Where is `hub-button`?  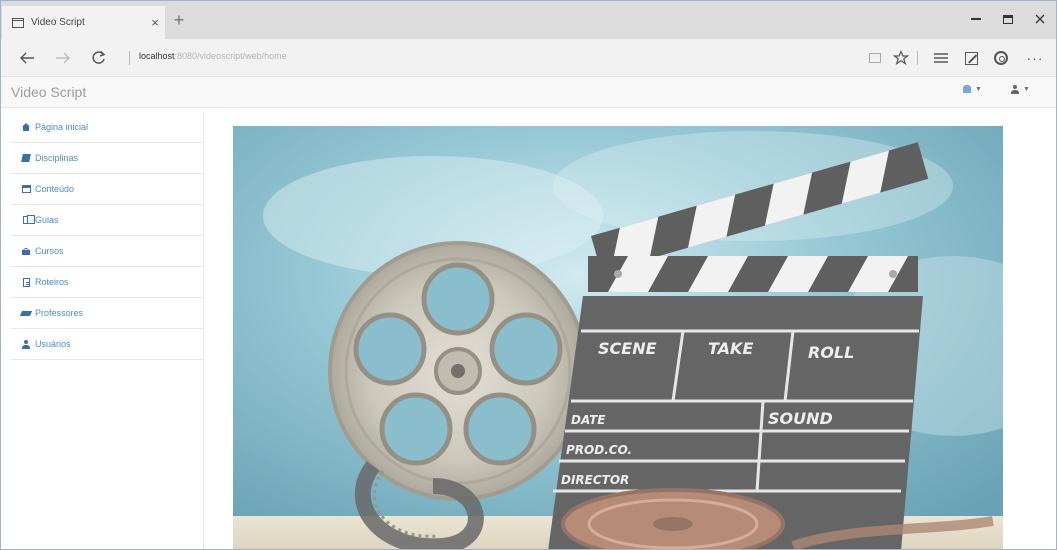
hub-button is located at coordinates (941, 58).